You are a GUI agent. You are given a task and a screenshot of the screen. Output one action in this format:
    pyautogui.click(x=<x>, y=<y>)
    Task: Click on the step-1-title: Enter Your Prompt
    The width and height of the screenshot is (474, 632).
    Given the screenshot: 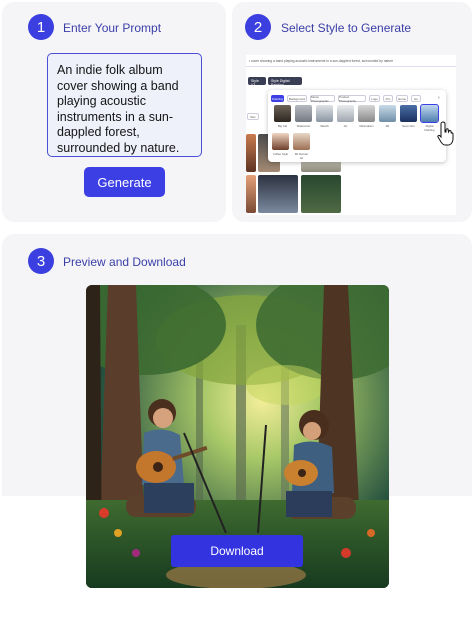 What is the action you would take?
    pyautogui.click(x=112, y=28)
    